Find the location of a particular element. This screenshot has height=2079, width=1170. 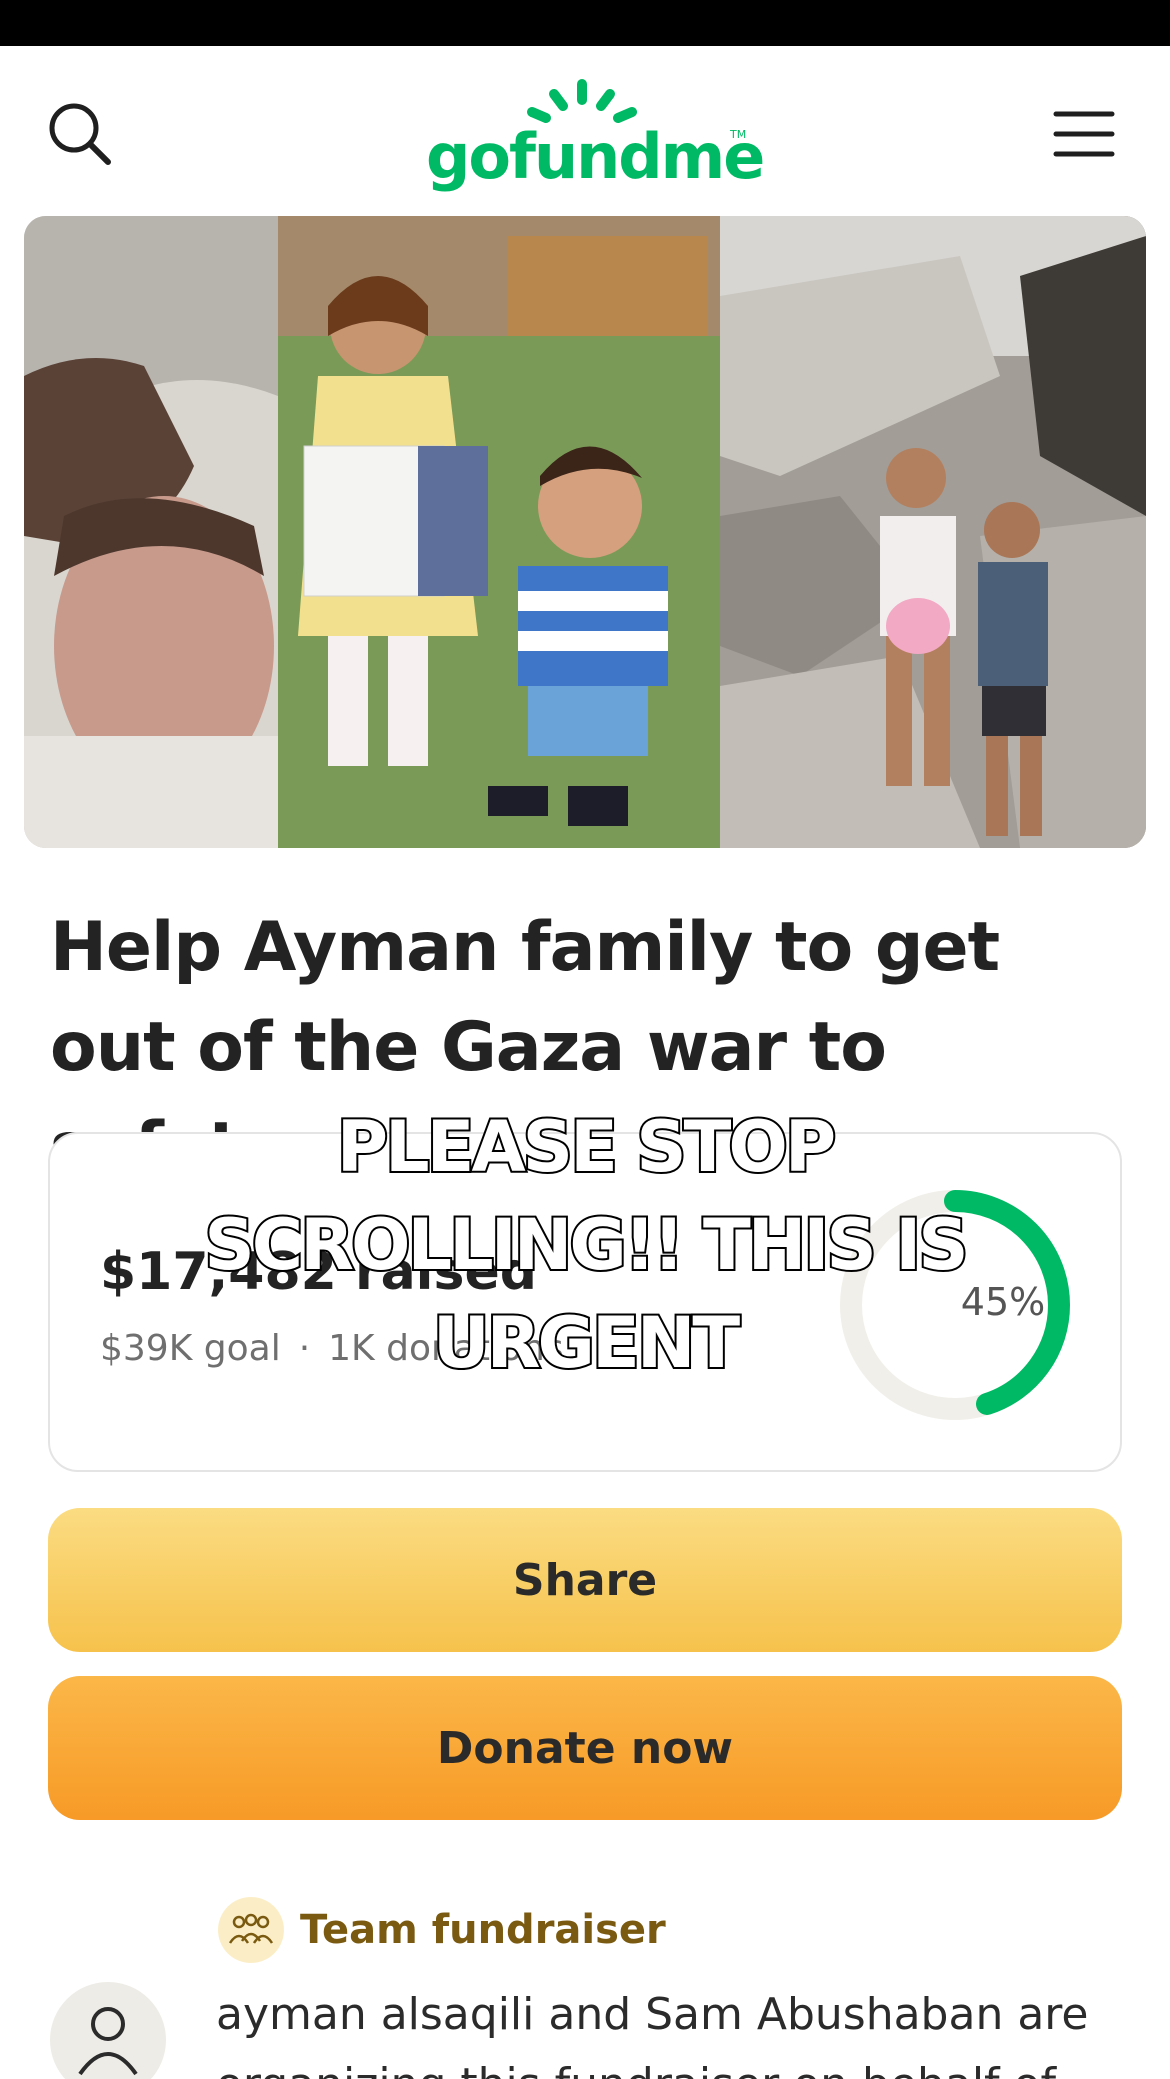

hero-panel-newborn is located at coordinates (151, 532).